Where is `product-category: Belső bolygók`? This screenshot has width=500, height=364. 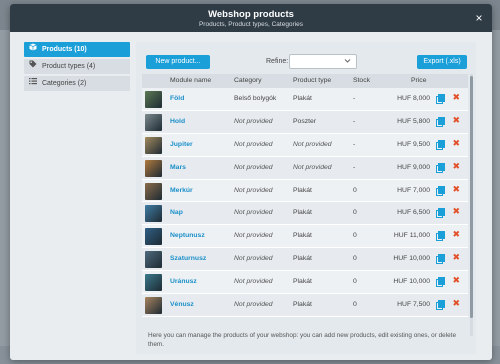
product-category: Belső bolygók is located at coordinates (255, 98).